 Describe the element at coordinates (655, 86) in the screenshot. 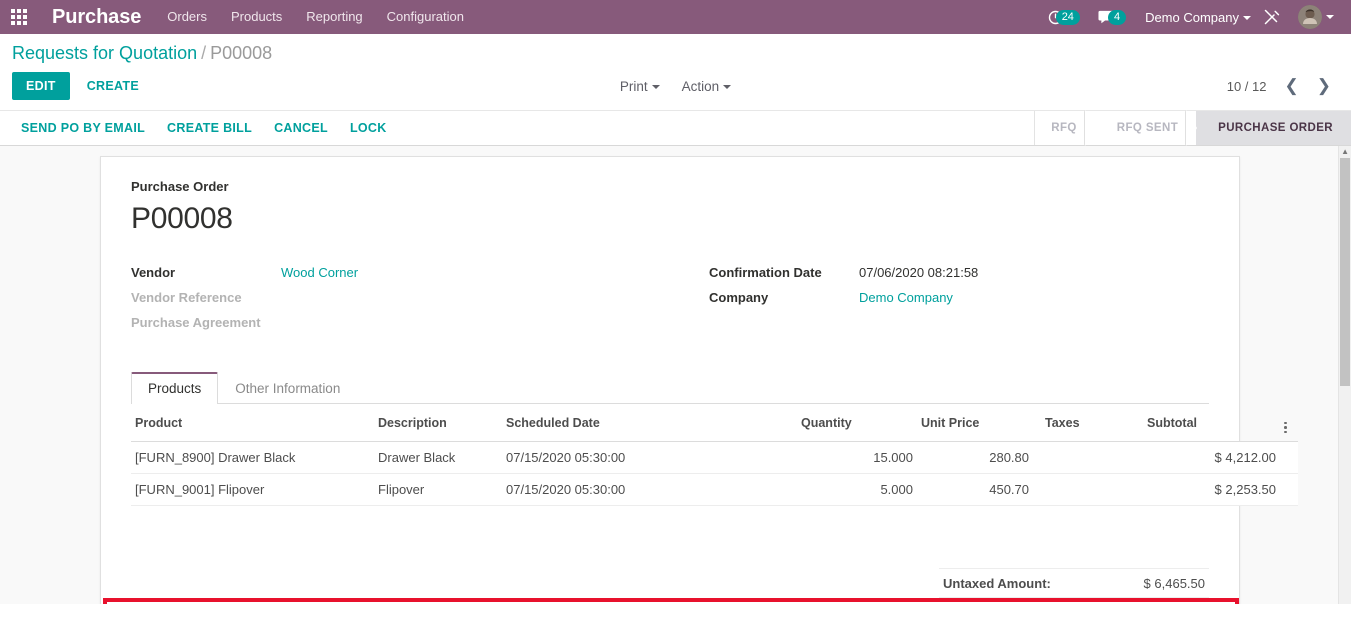

I see `print-chevron-down-icon` at that location.